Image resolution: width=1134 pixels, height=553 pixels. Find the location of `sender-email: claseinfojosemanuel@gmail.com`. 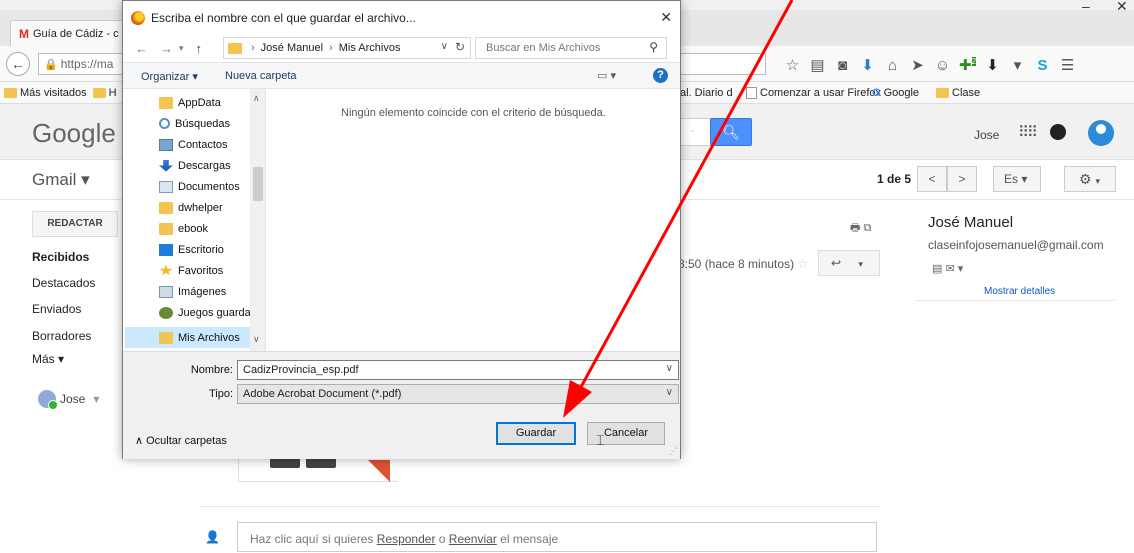

sender-email: claseinfojosemanuel@gmail.com is located at coordinates (1016, 245).